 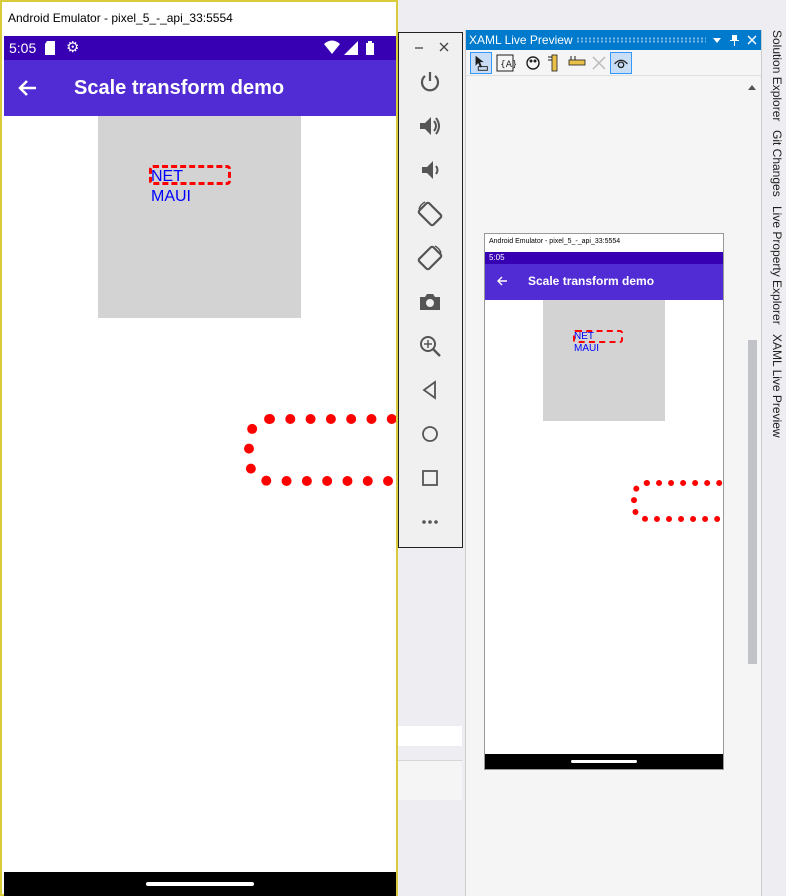 I want to click on tab-xaml-live-preview: XAML Live Preview, so click(x=774, y=386).